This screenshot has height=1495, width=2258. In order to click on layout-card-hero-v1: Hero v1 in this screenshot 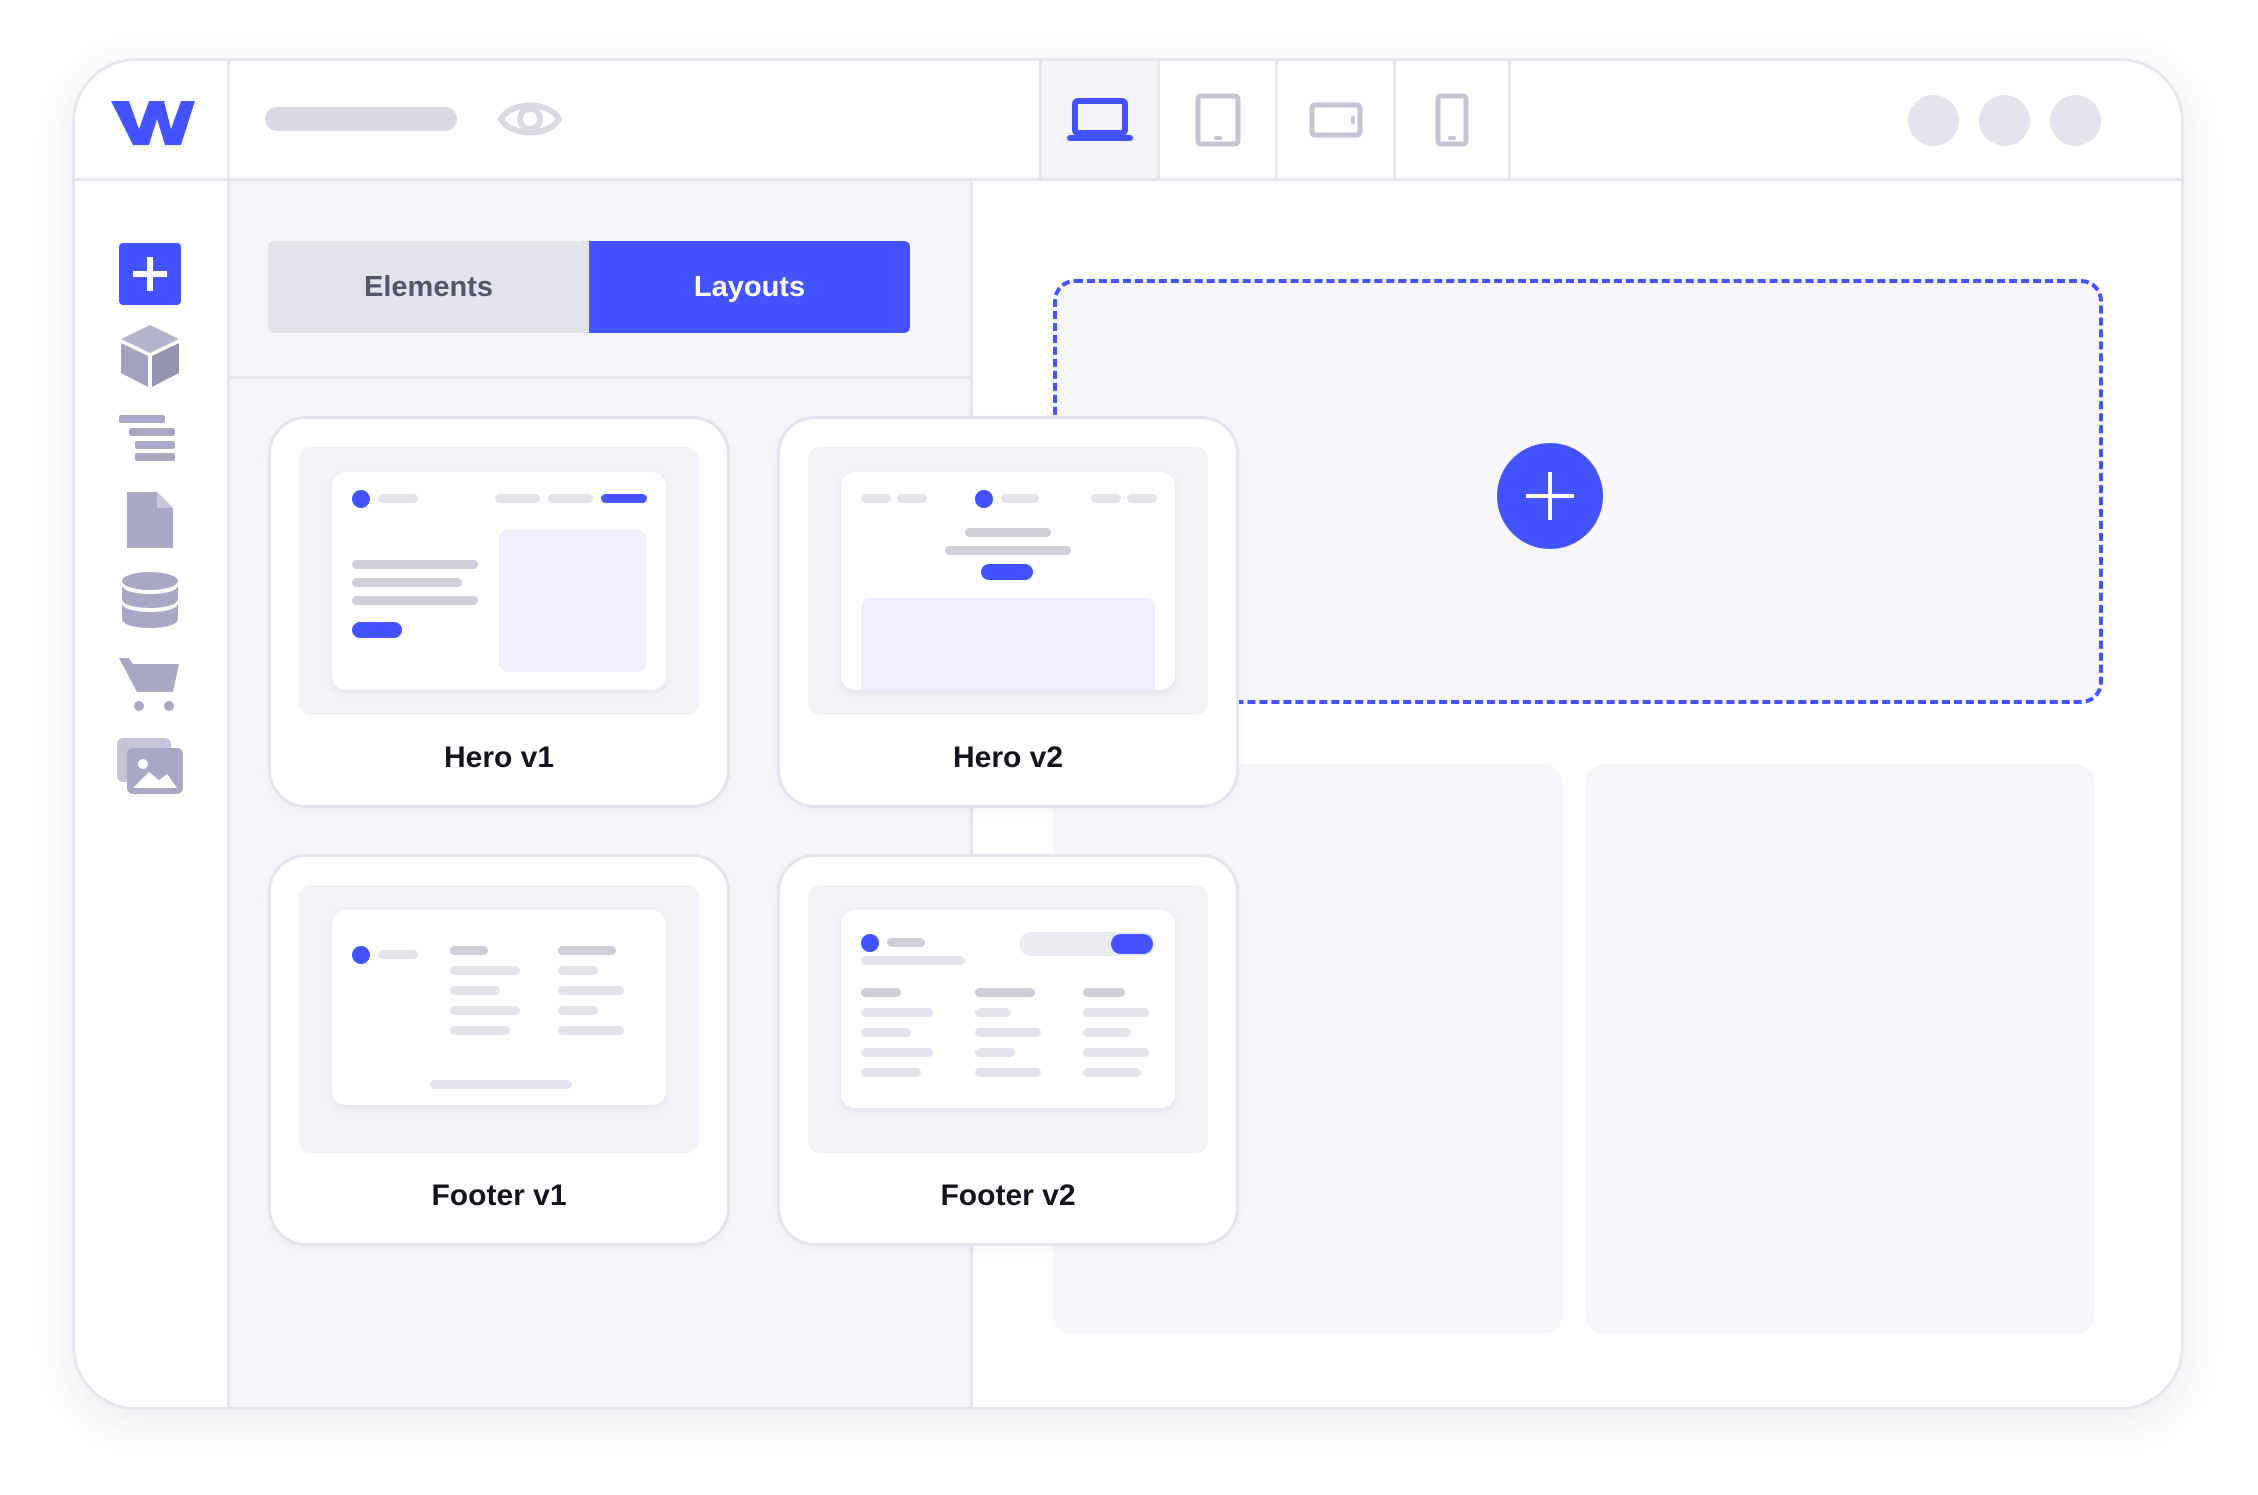, I will do `click(499, 612)`.